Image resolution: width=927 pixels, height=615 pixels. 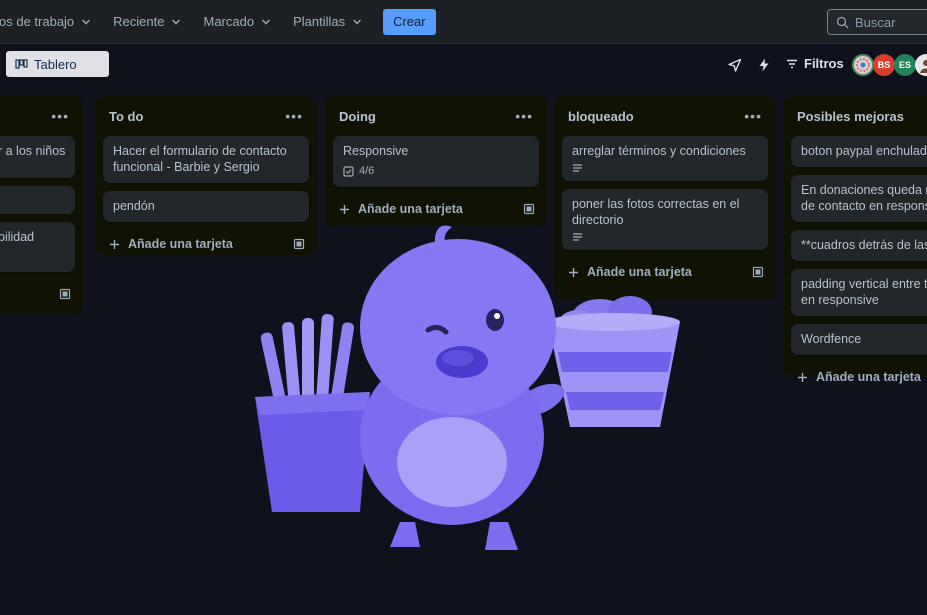 I want to click on list-title: To do, so click(x=126, y=116).